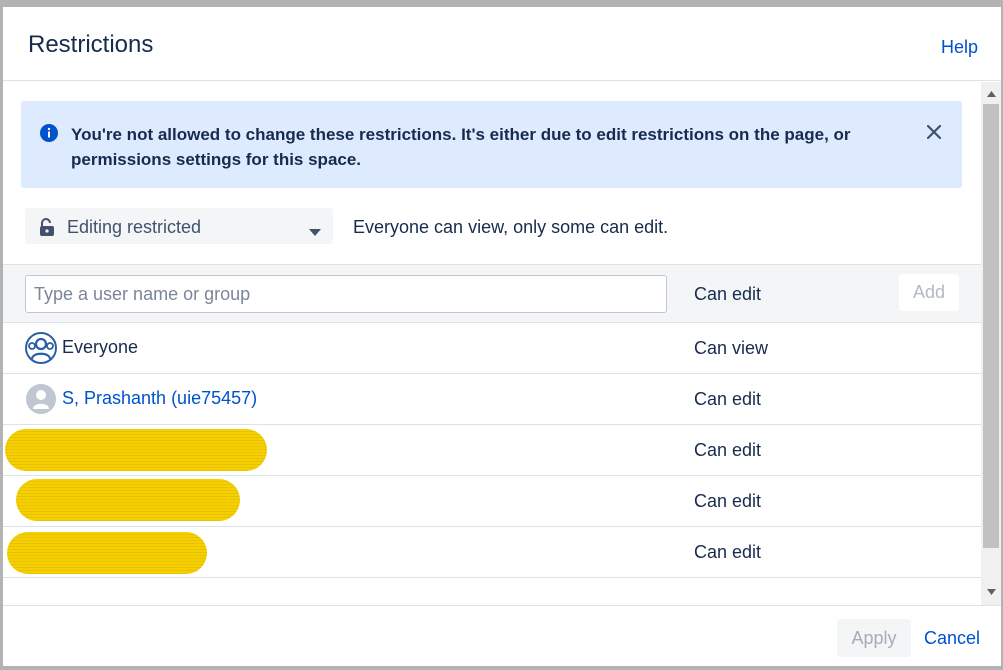 This screenshot has height=670, width=1003. Describe the element at coordinates (874, 638) in the screenshot. I see `apply-button: Apply` at that location.